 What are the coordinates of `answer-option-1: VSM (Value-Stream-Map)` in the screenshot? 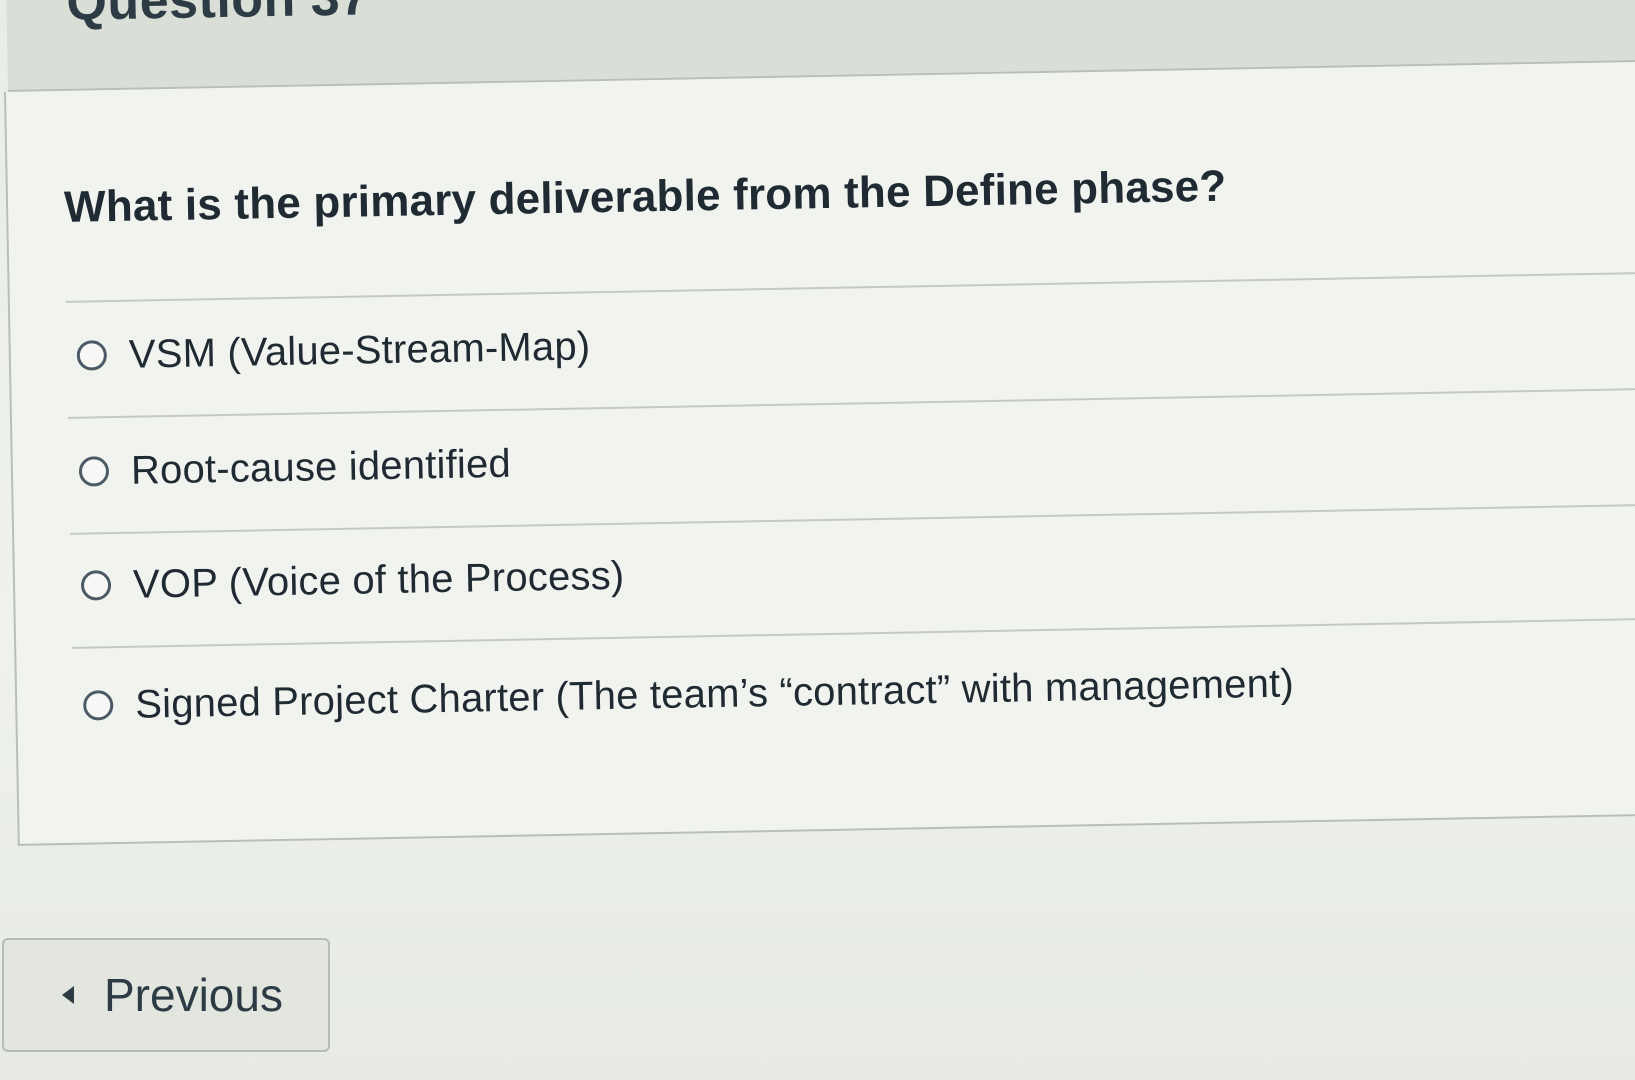 It's located at (333, 350).